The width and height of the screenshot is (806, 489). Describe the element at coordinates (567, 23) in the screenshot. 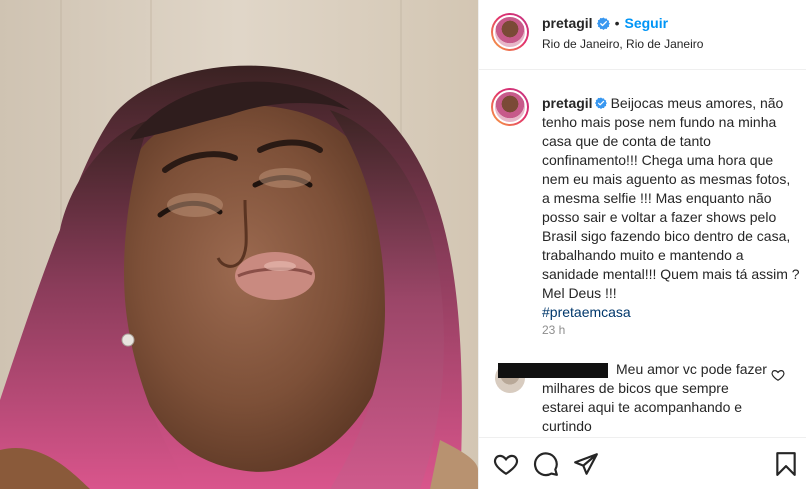

I see `author-username: pretagil` at that location.